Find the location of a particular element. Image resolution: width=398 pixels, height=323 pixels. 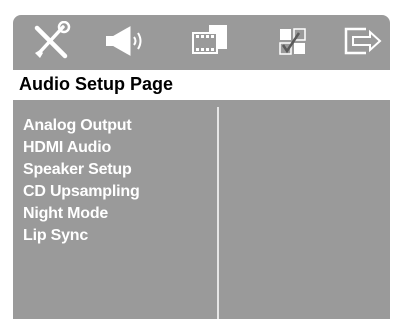

page-title-bar: Audio Setup Page is located at coordinates (201, 85).